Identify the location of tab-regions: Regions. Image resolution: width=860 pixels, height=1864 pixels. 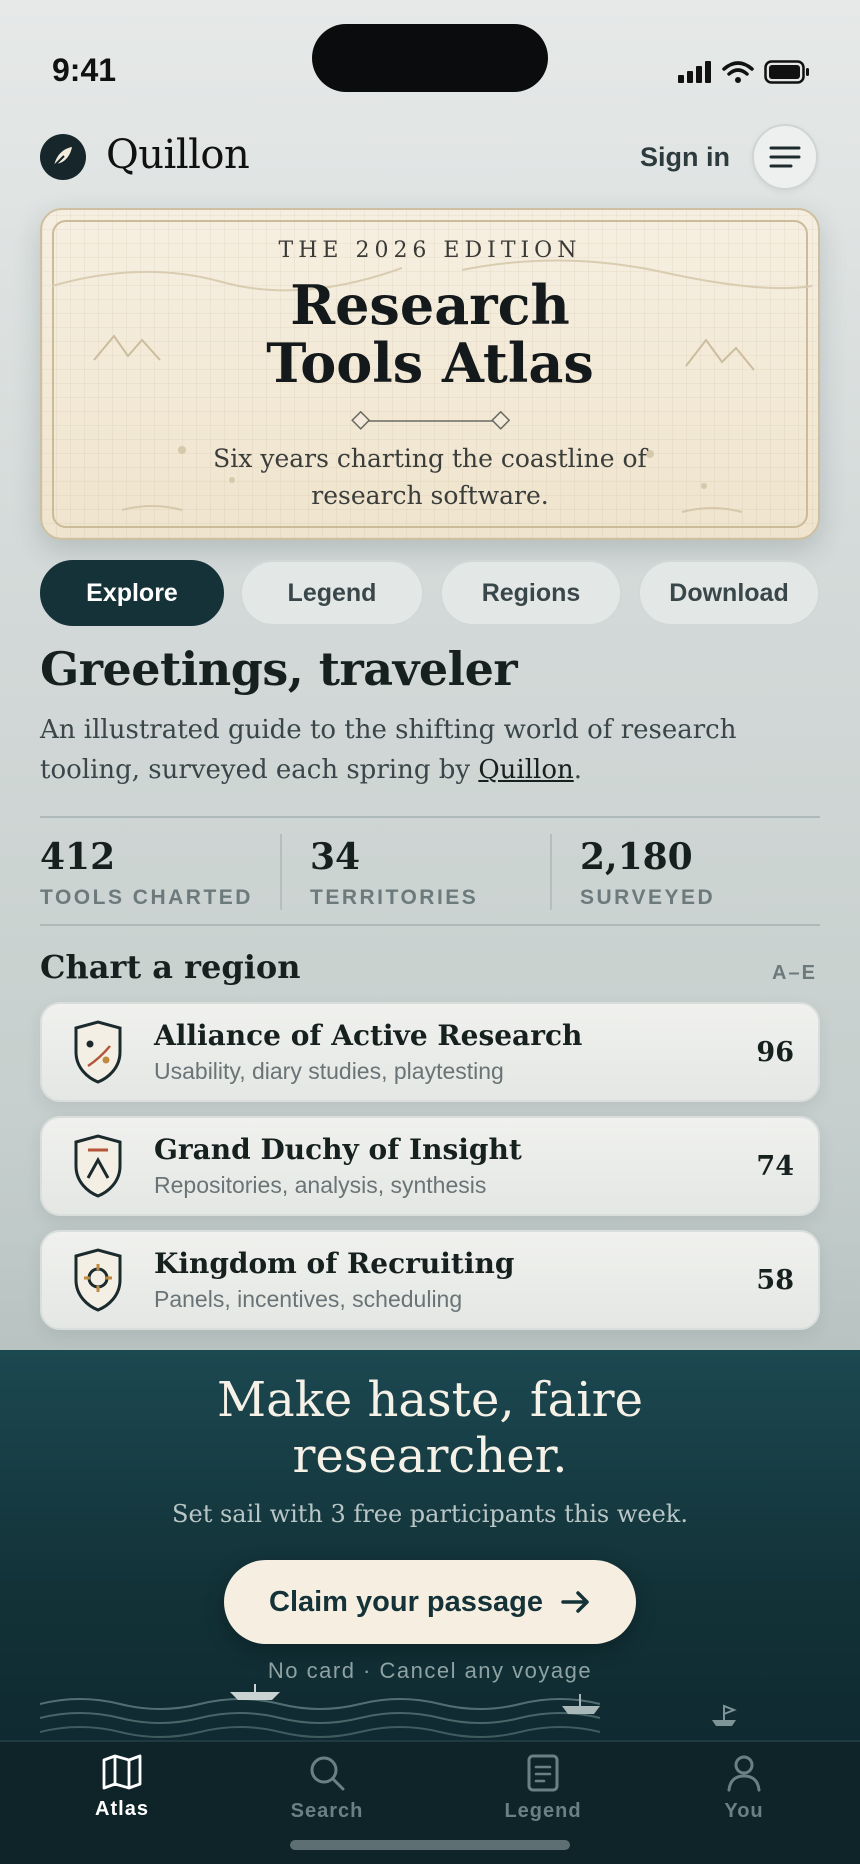
(531, 593).